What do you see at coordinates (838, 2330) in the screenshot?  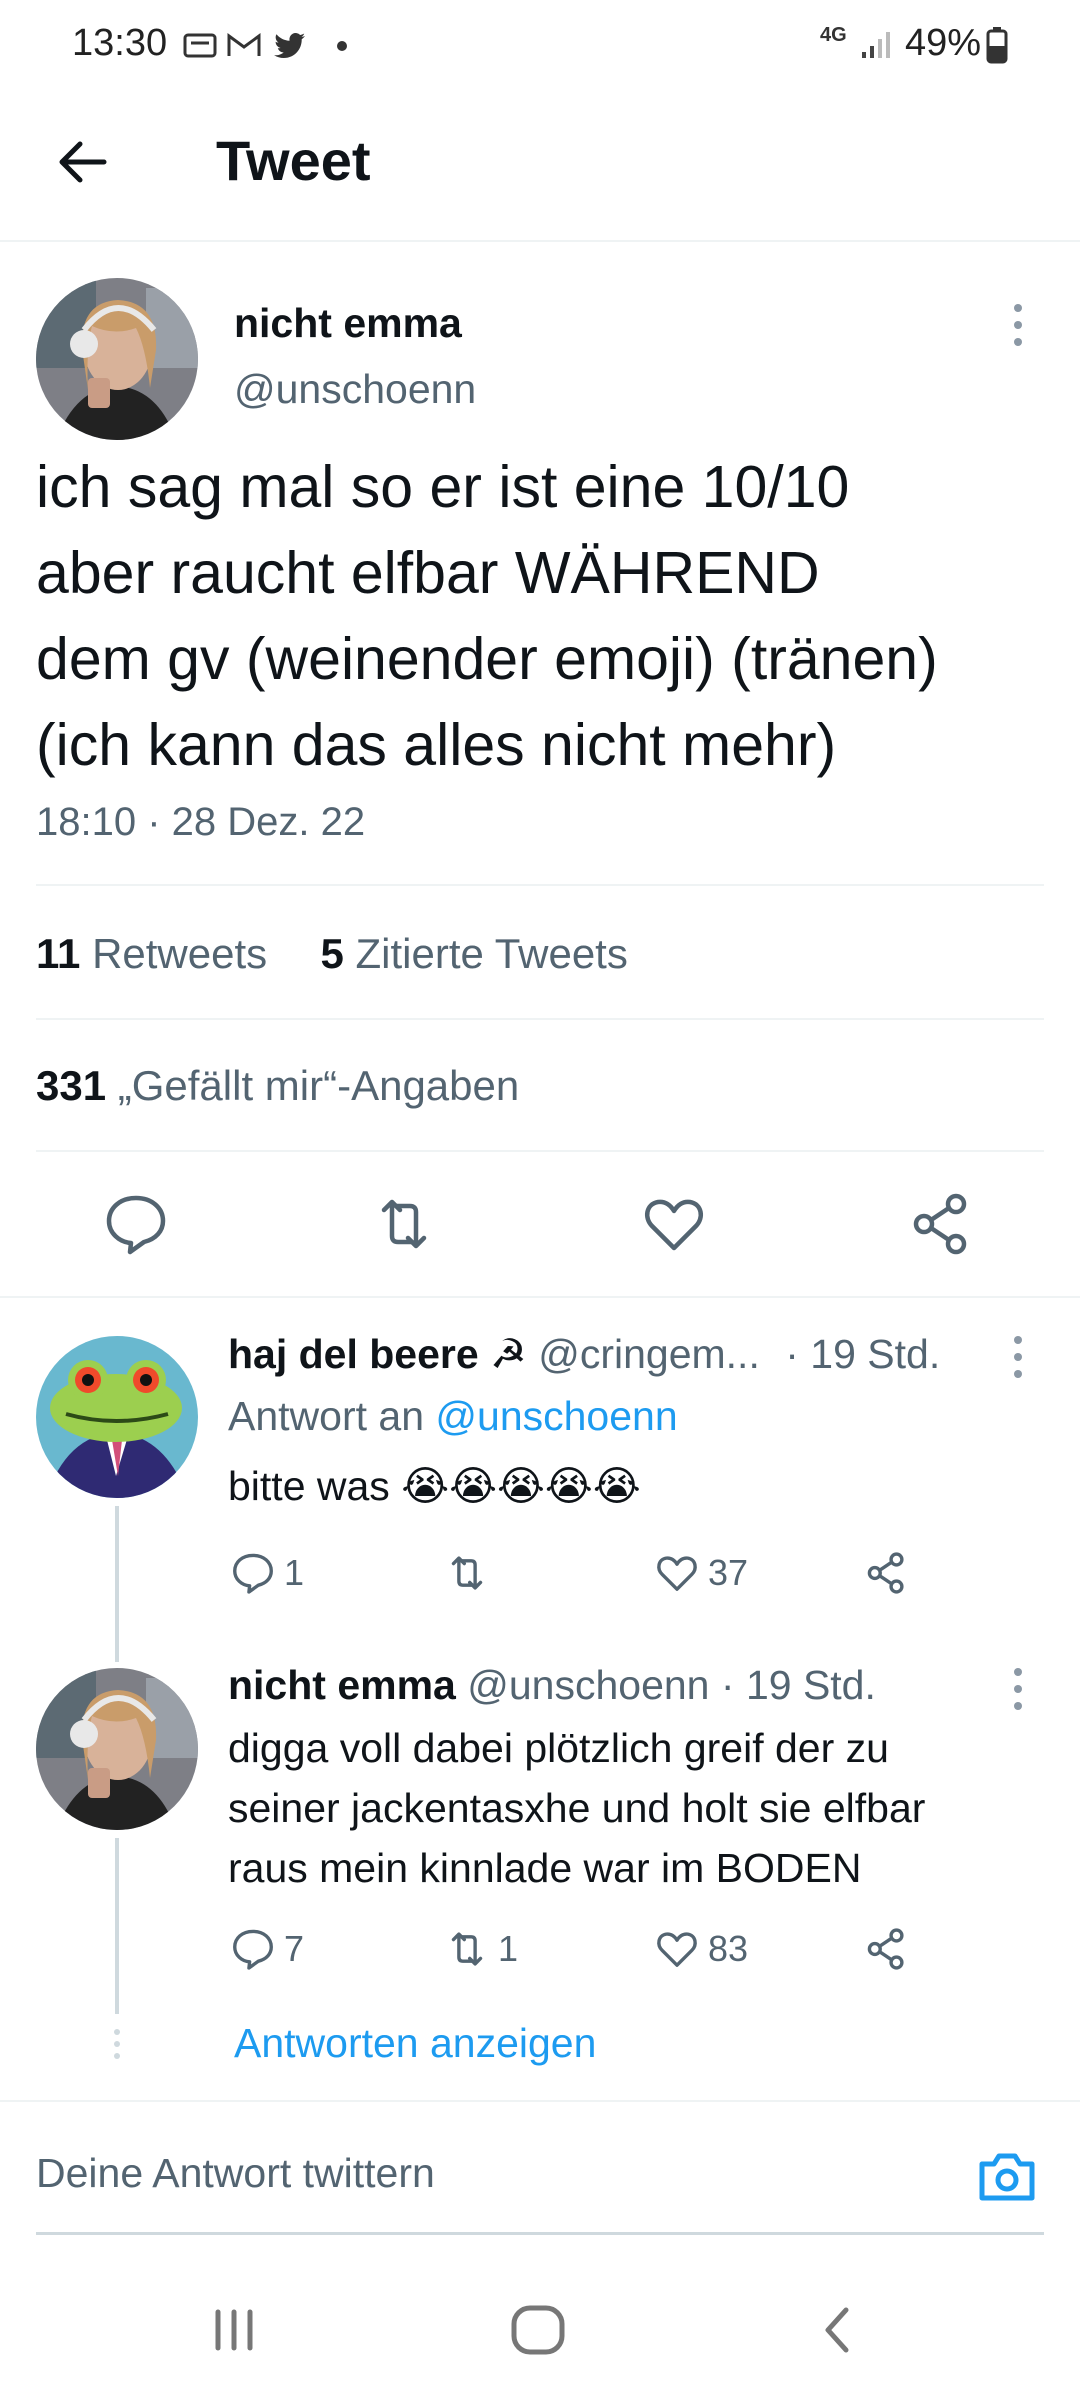 I see `back-nav-icon` at bounding box center [838, 2330].